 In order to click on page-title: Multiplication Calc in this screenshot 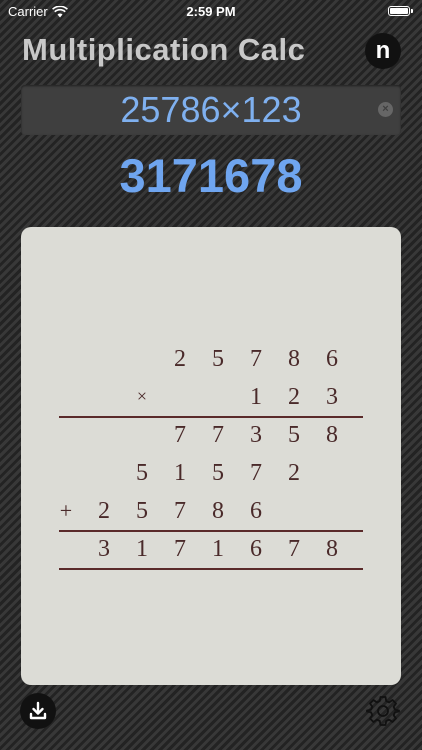, I will do `click(164, 49)`.